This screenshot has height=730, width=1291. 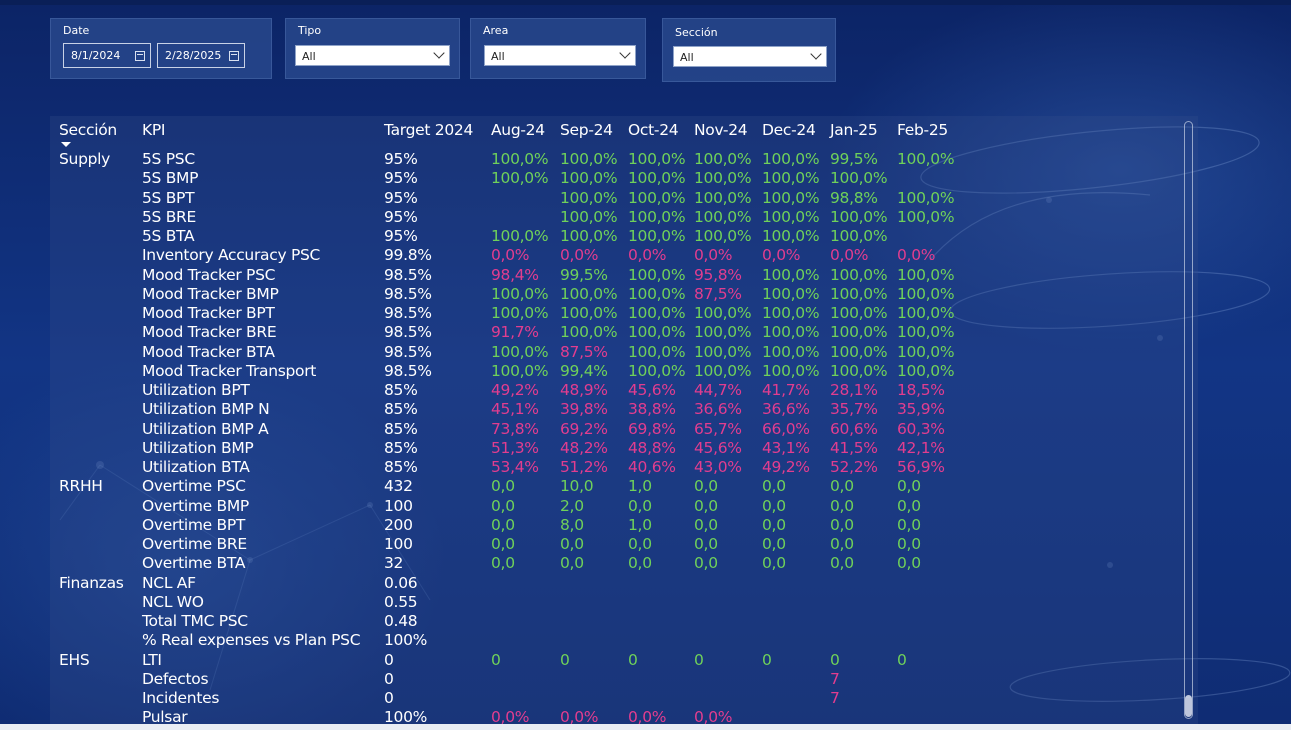 What do you see at coordinates (96, 55) in the screenshot?
I see `start-date-value: 8/1/2024` at bounding box center [96, 55].